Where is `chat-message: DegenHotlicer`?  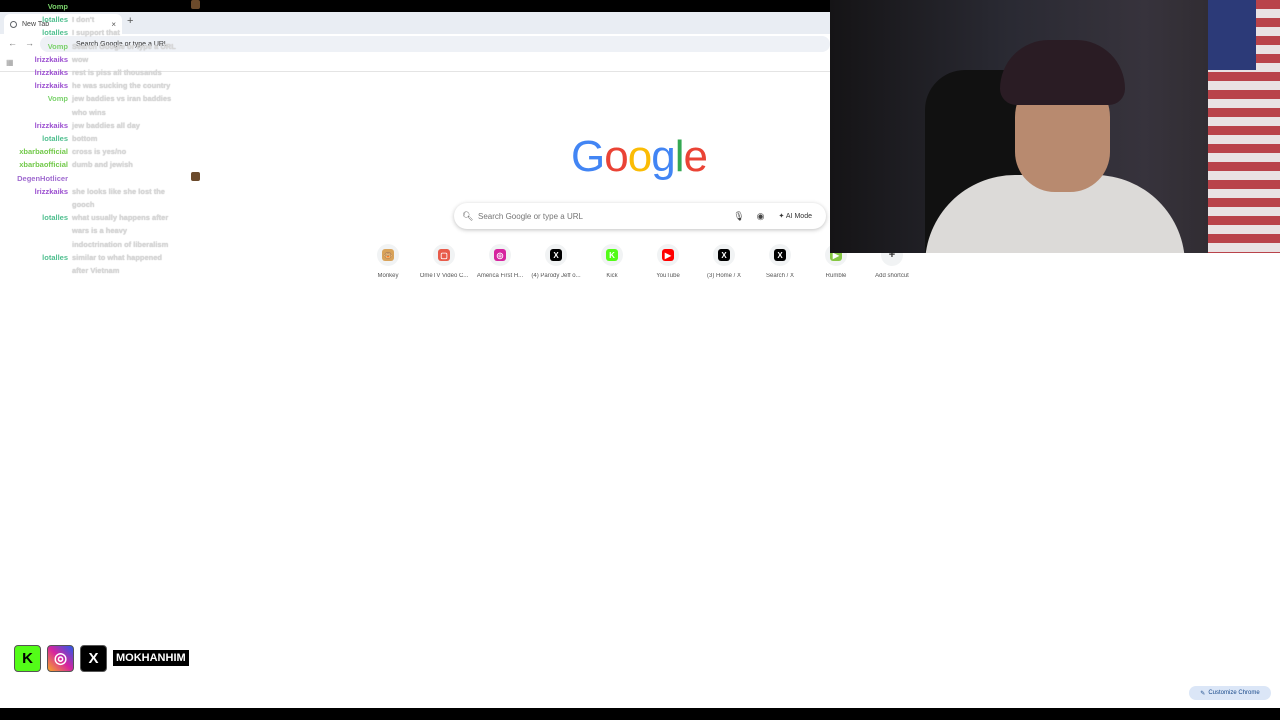 chat-message: DegenHotlicer is located at coordinates (100, 178).